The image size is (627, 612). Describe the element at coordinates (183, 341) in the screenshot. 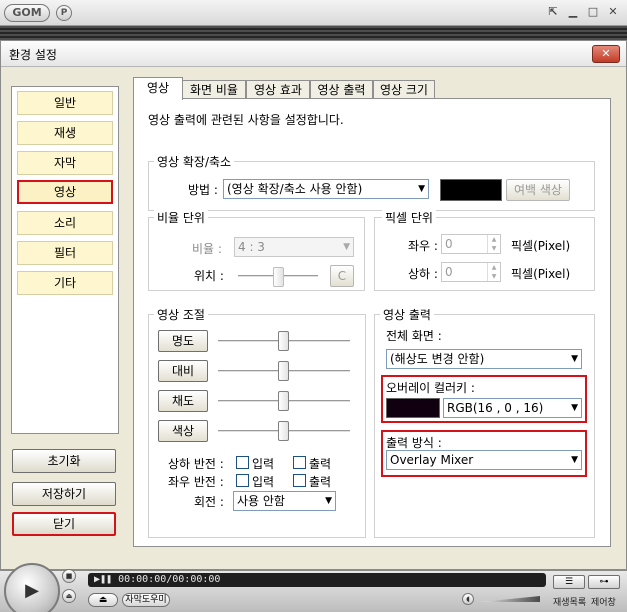

I see `brightness-button: 명도` at that location.